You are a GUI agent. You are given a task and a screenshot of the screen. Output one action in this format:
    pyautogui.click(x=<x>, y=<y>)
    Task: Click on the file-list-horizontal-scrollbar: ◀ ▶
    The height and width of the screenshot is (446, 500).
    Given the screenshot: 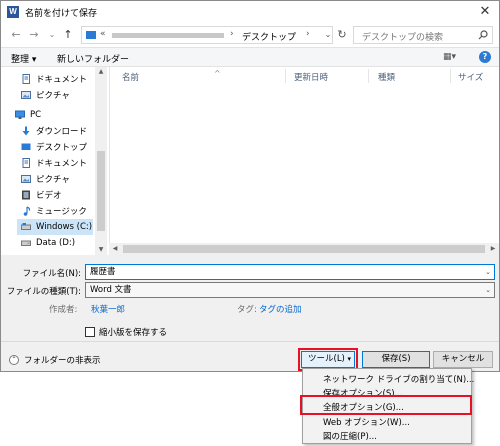 What is the action you would take?
    pyautogui.click(x=304, y=249)
    